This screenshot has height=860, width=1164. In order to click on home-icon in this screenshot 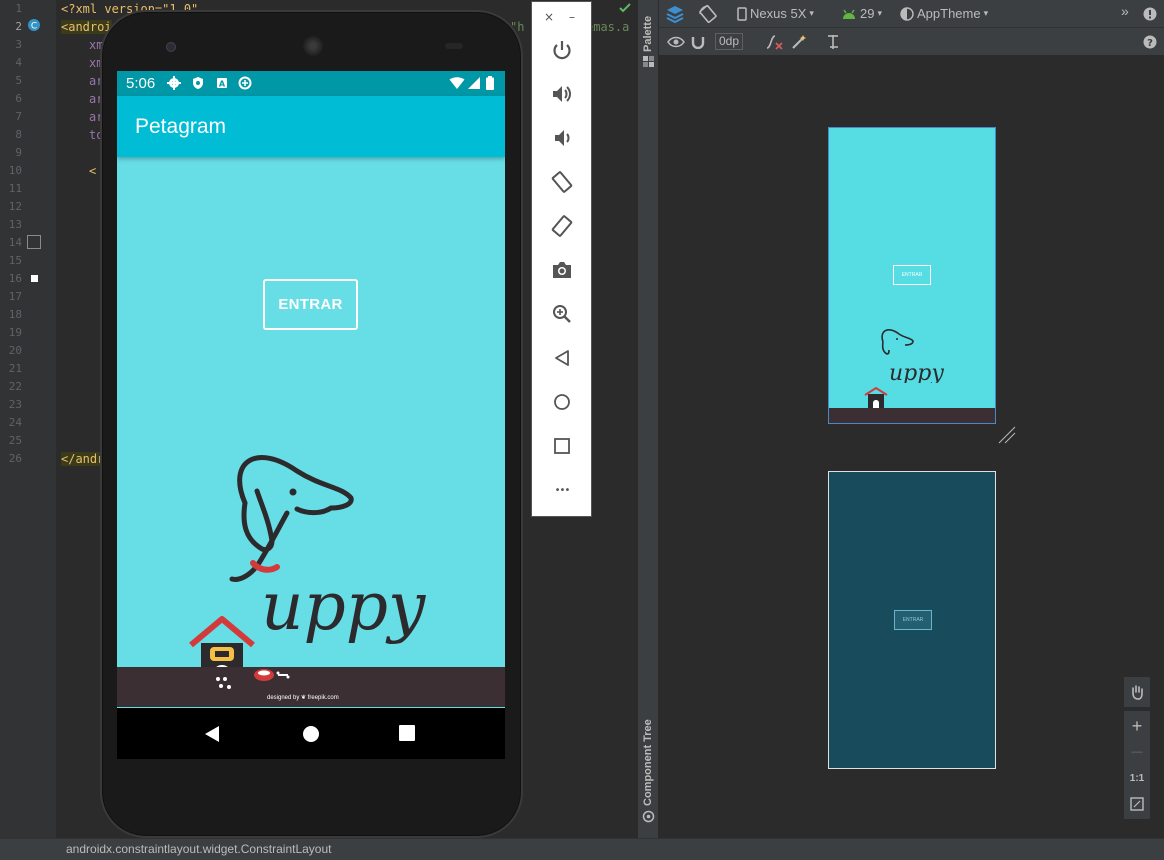, I will do `click(562, 402)`.